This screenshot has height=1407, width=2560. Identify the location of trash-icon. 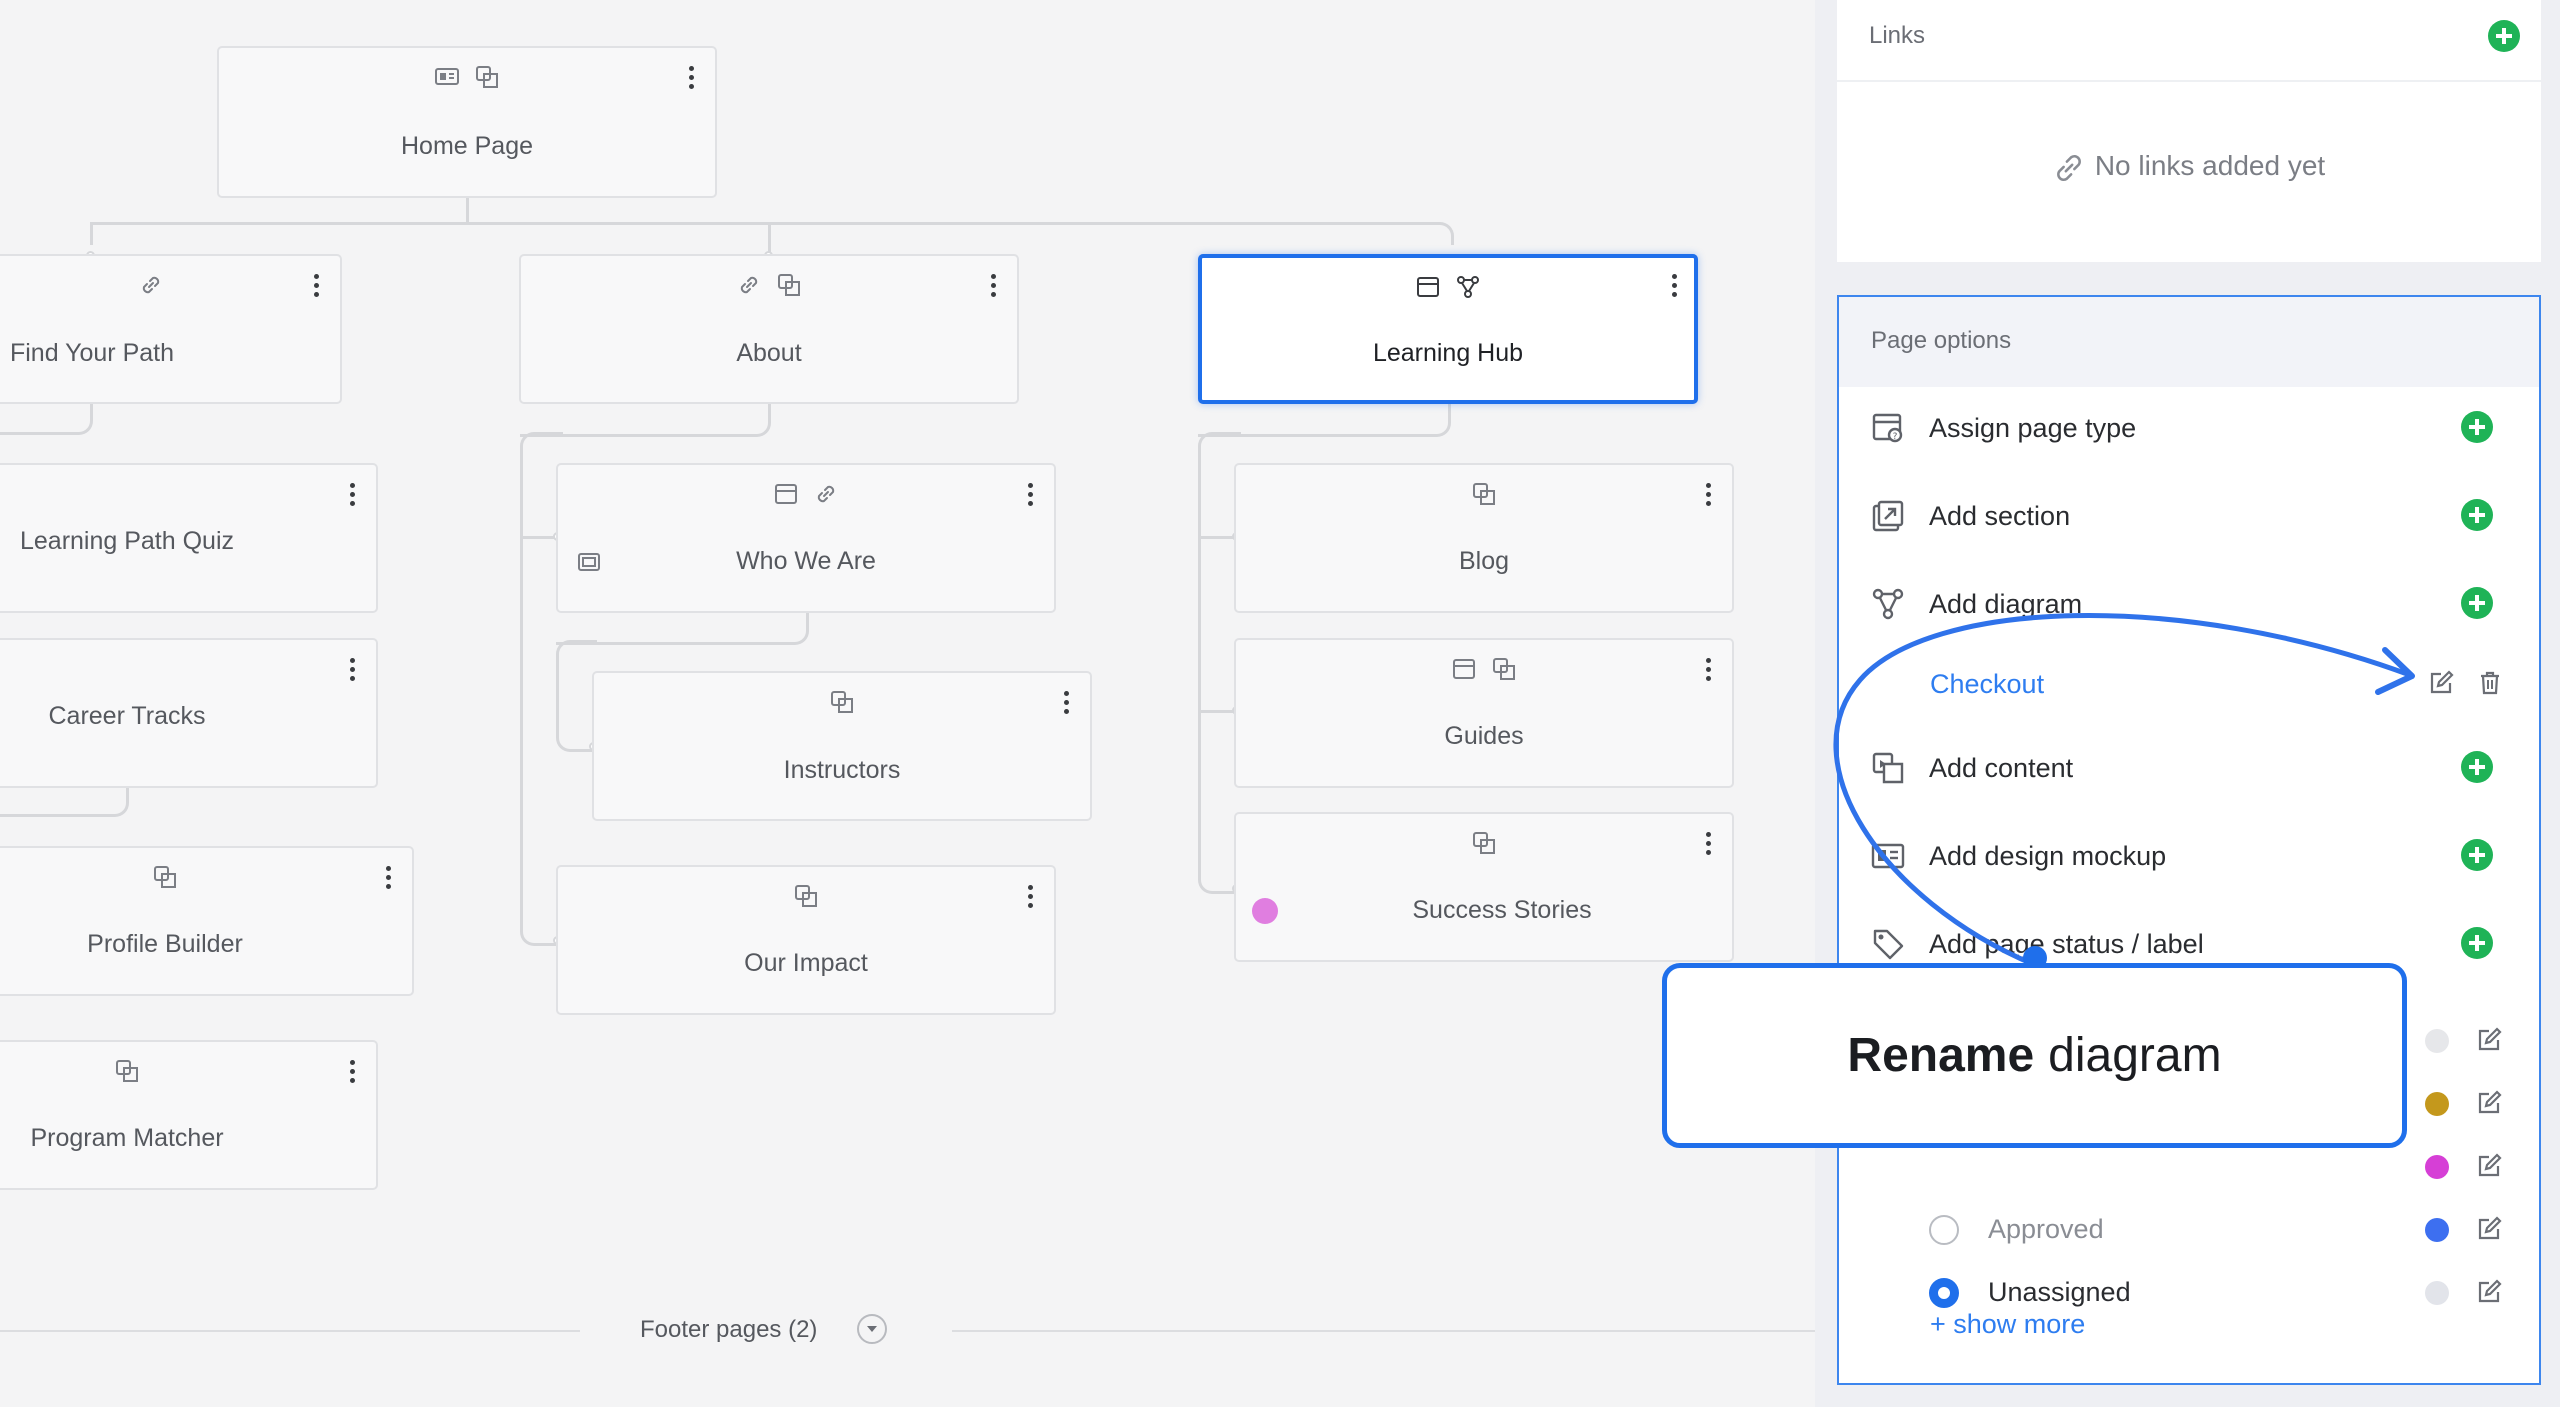
(2490, 683).